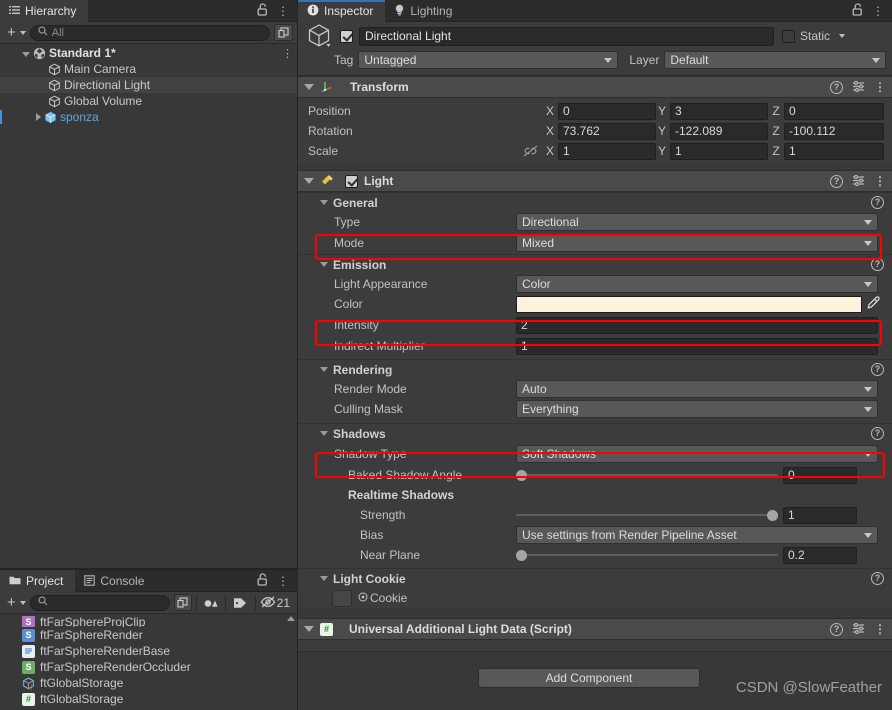 This screenshot has width=892, height=710. I want to click on scroll-up-arrow-icon, so click(290, 618).